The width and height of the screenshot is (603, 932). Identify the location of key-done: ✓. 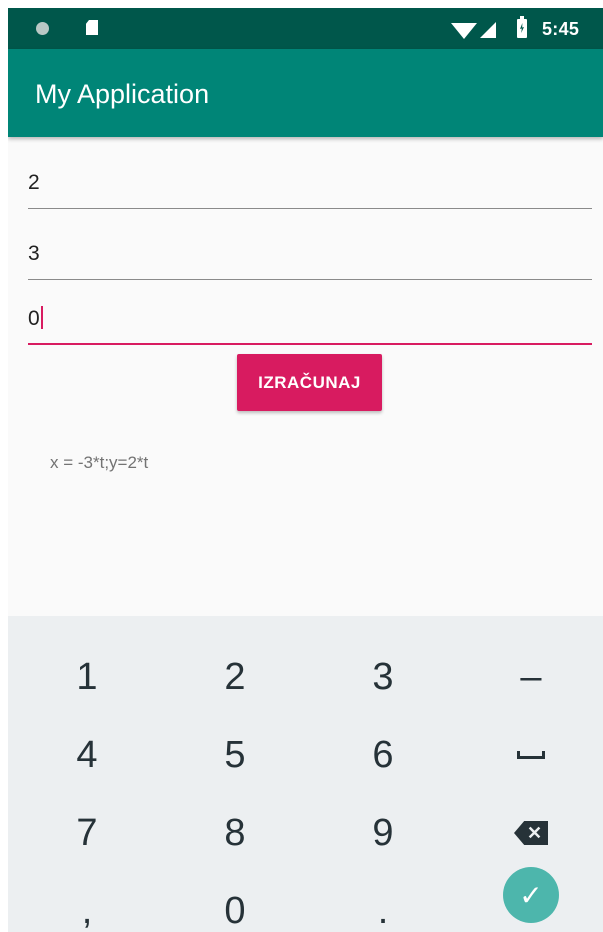
(530, 894).